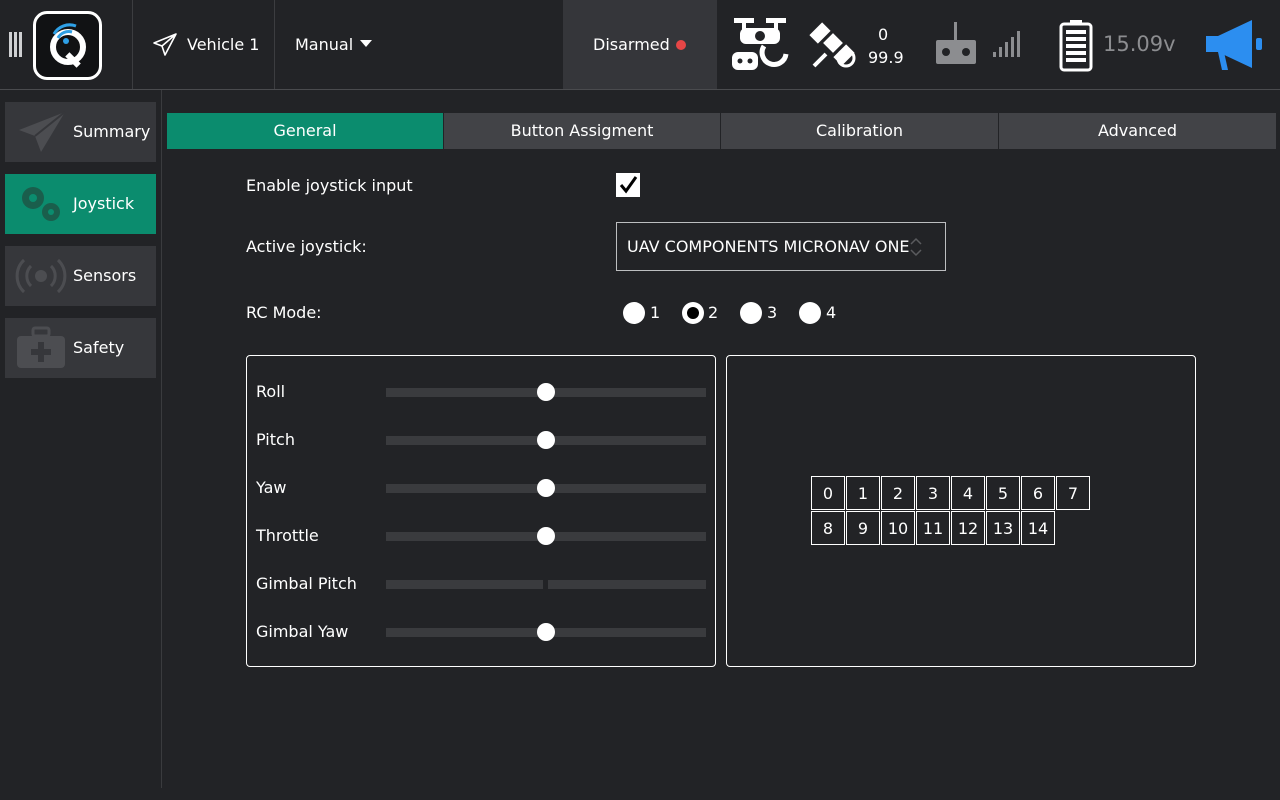  What do you see at coordinates (275, 439) in the screenshot?
I see `axis-label: Pitch` at bounding box center [275, 439].